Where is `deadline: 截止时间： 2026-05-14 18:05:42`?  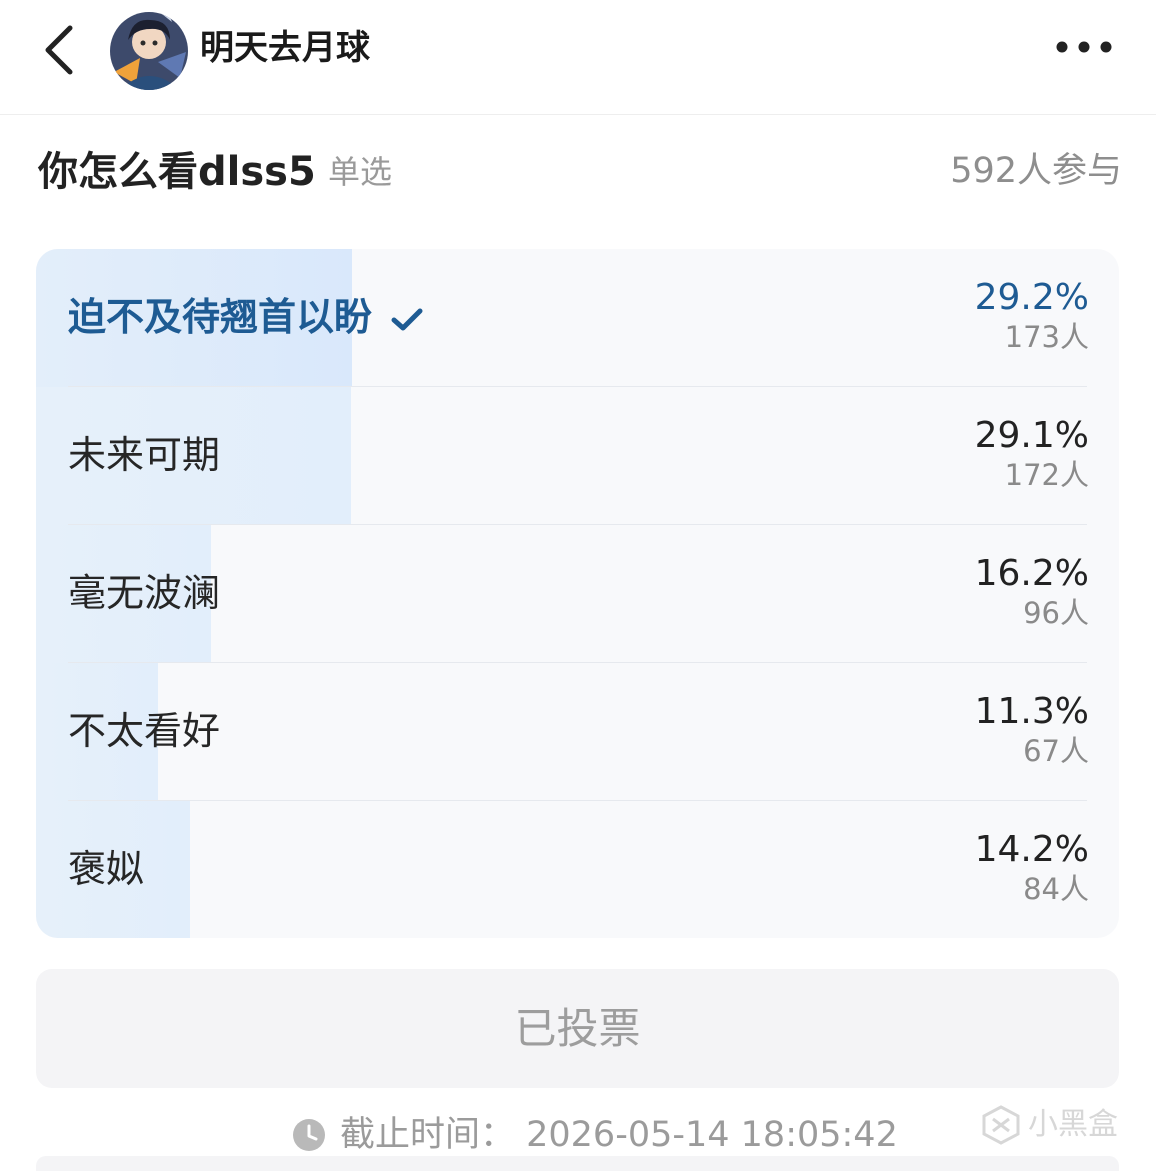
deadline: 截止时间： 2026-05-14 18:05:42 is located at coordinates (595, 1135).